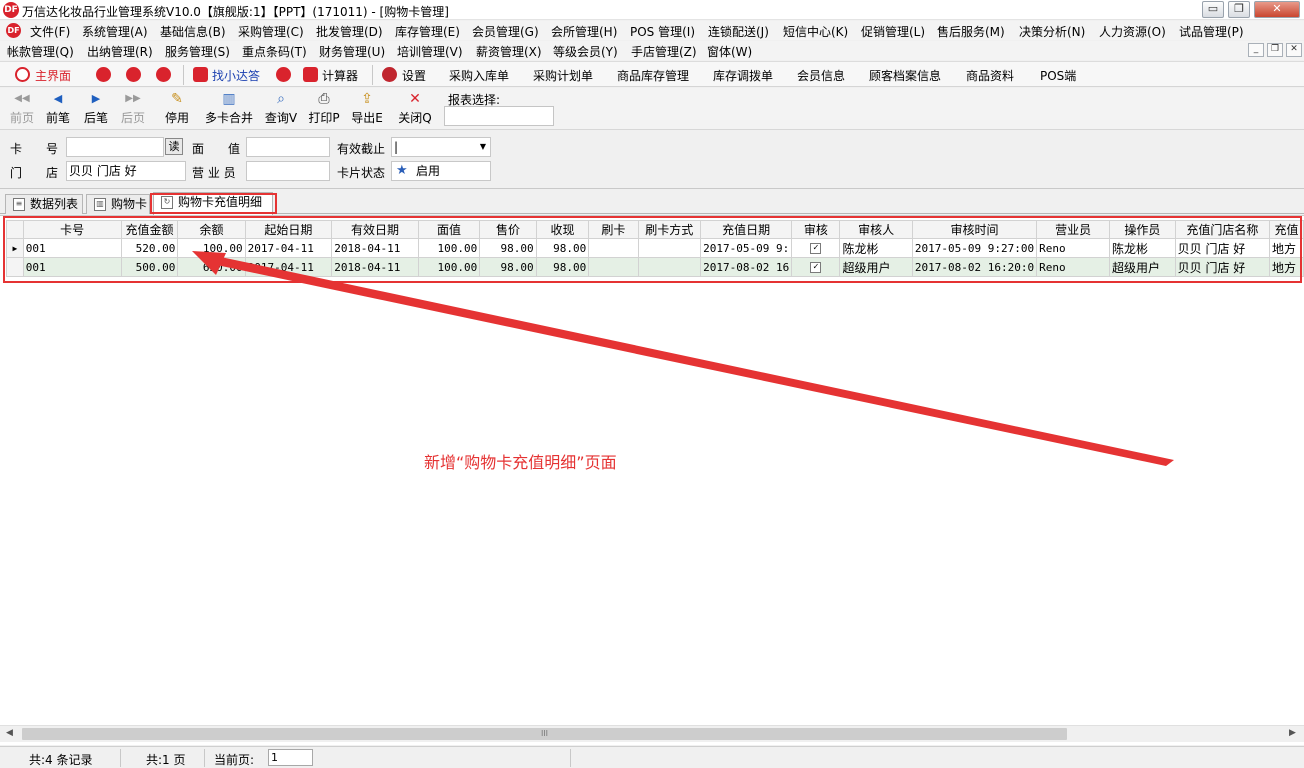 Image resolution: width=1304 pixels, height=768 pixels. I want to click on tab-shopping-card: ▥ 购物卡, so click(118, 204).